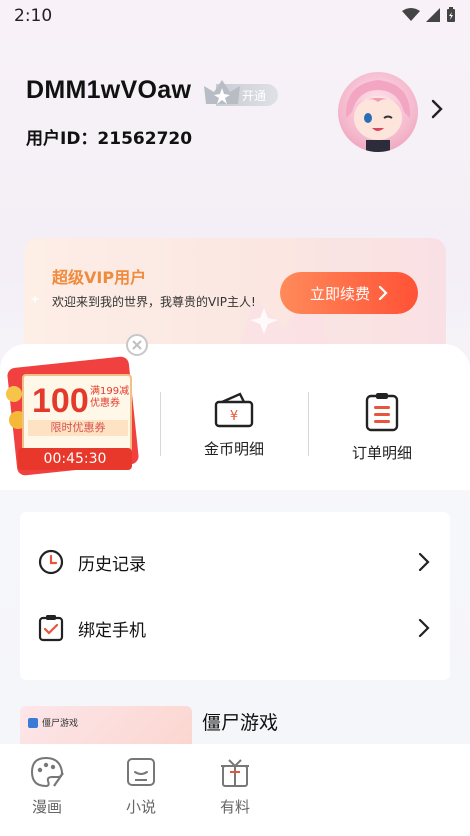  I want to click on coin-wallet-icon: ¥, so click(234, 410).